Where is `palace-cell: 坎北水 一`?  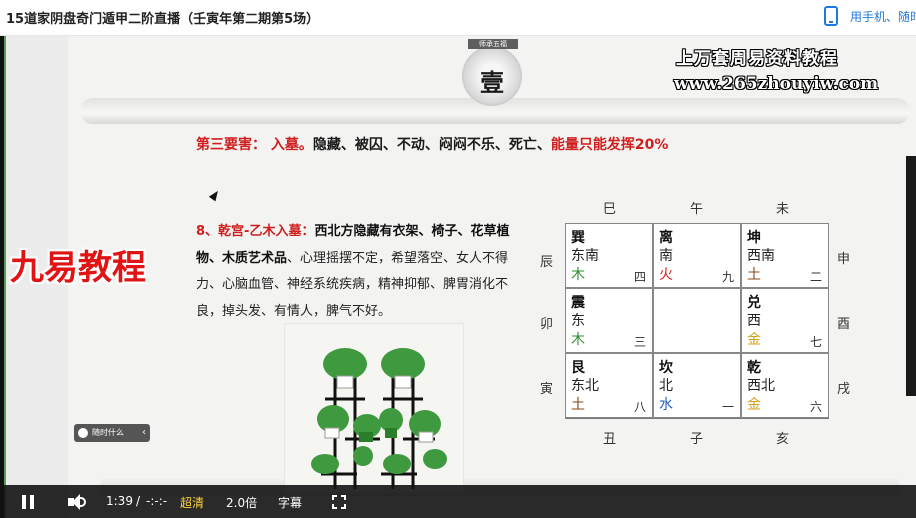 palace-cell: 坎北水 一 is located at coordinates (697, 385).